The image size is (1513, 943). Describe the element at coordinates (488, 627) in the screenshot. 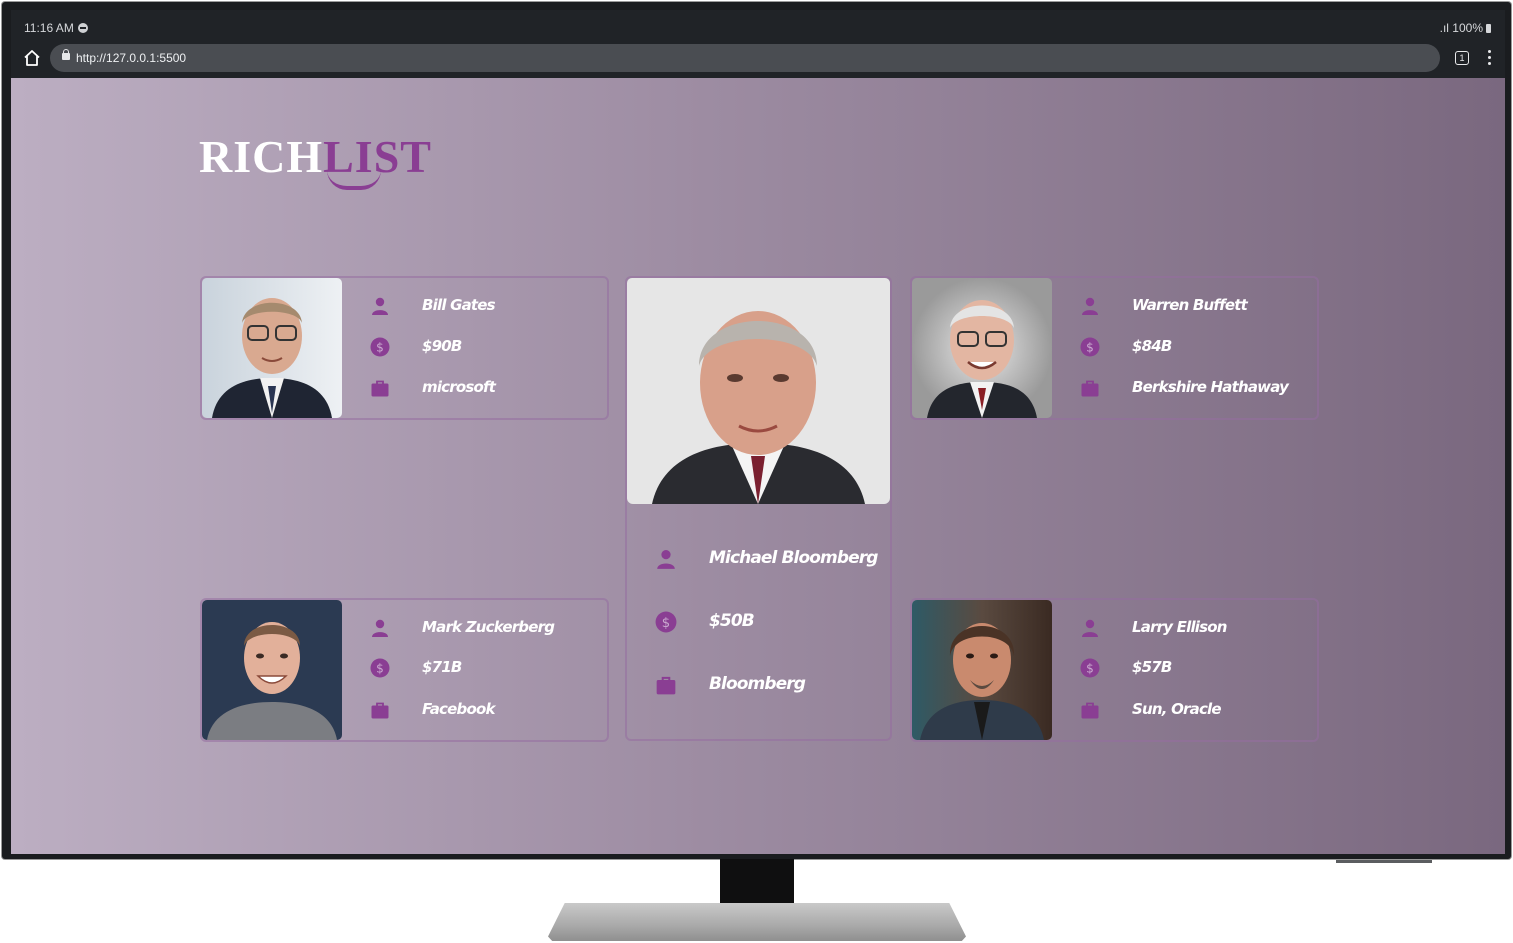

I see `person-name: Mark Zuckerberg` at that location.